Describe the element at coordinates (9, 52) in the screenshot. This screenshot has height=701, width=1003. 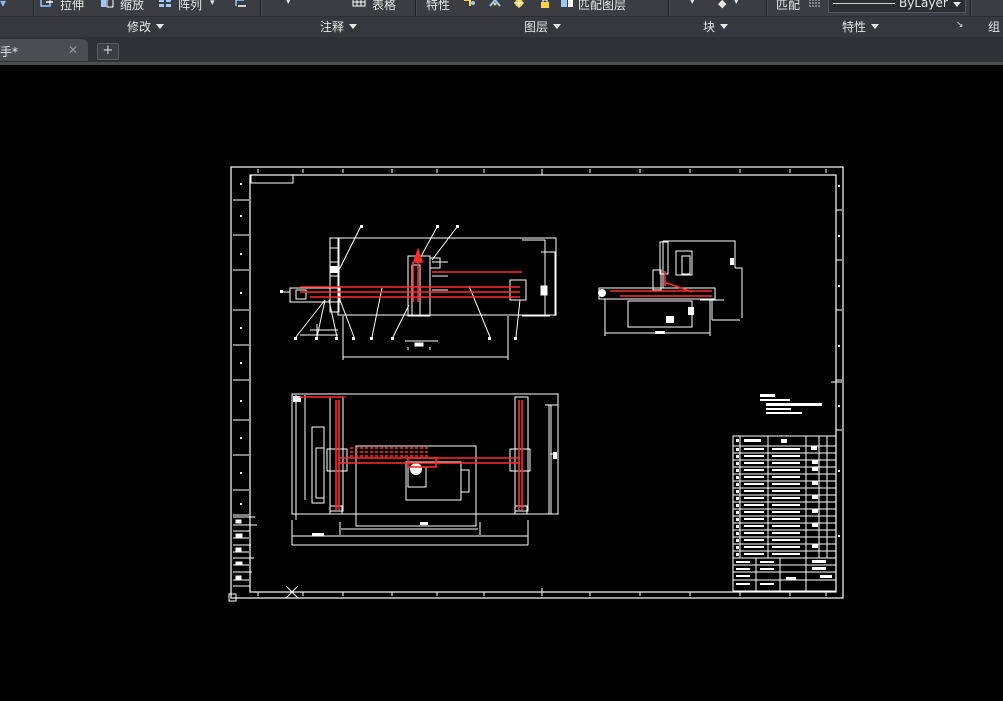
I see `file-tab-label: 手*` at that location.